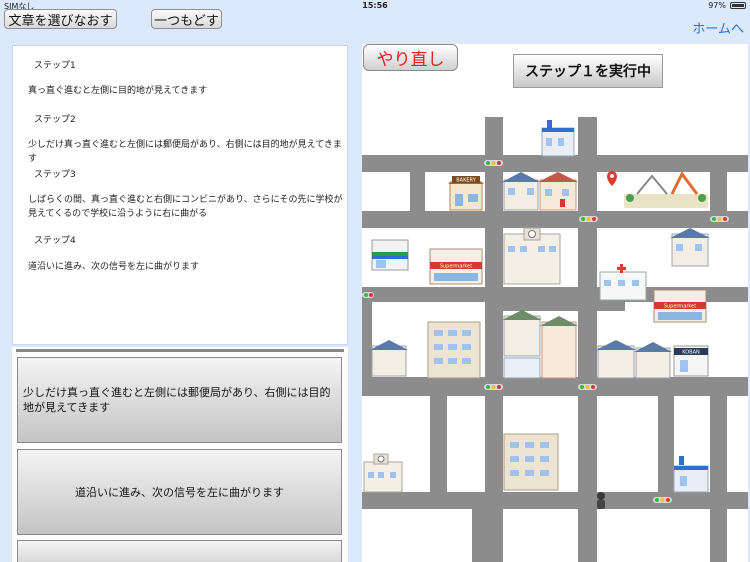  What do you see at coordinates (691, 361) in the screenshot?
I see `koban: KOBAN` at bounding box center [691, 361].